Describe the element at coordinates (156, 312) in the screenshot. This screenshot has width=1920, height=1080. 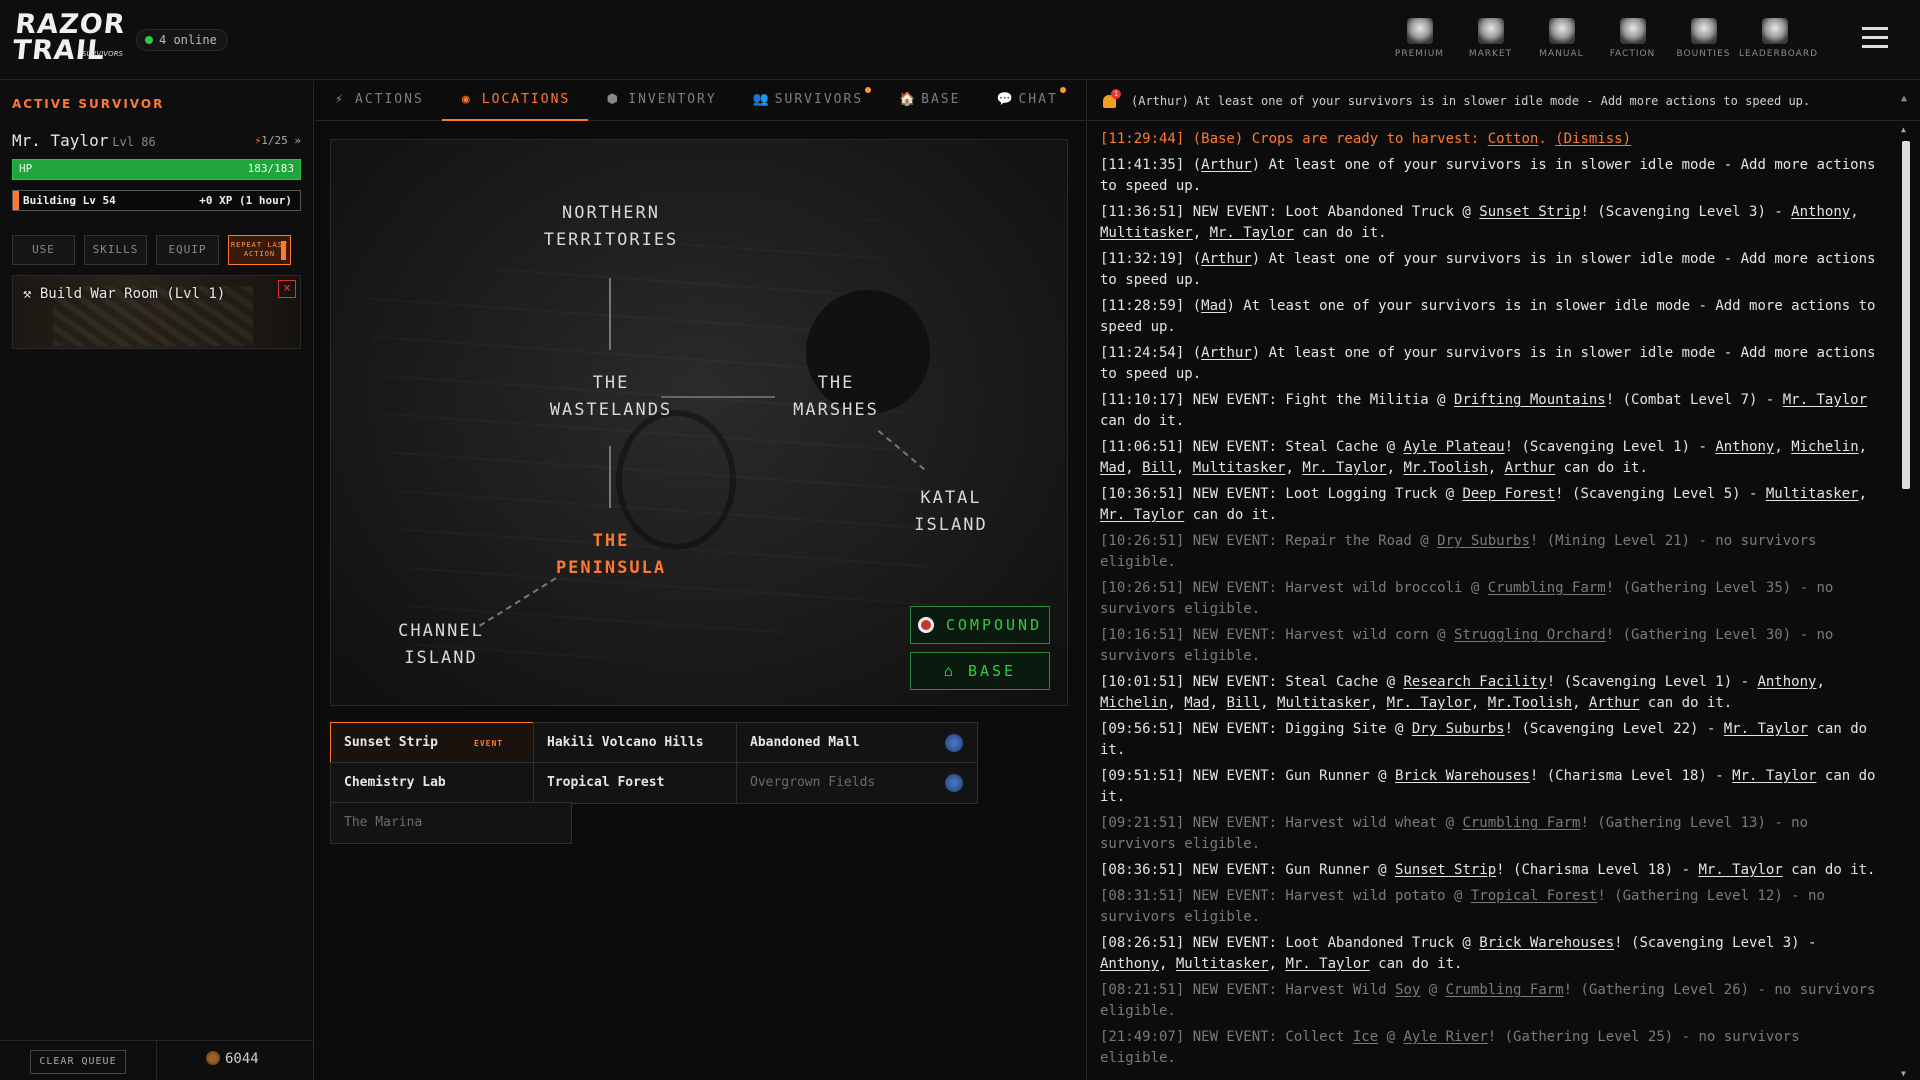
I see `action-queue-item: ⚒ Build War Room (Lvl 1) ×` at that location.